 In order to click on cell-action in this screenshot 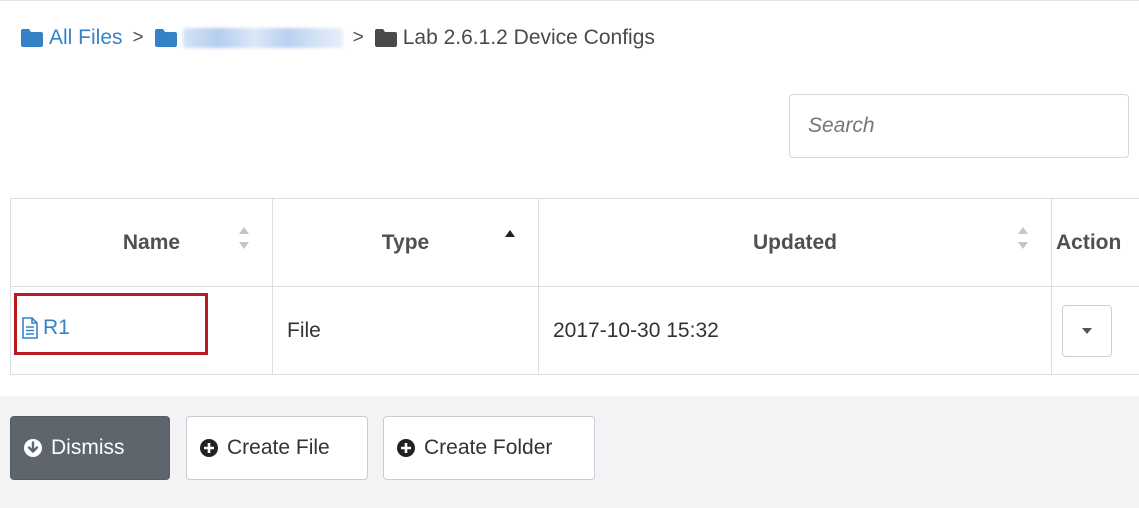, I will do `click(1095, 330)`.